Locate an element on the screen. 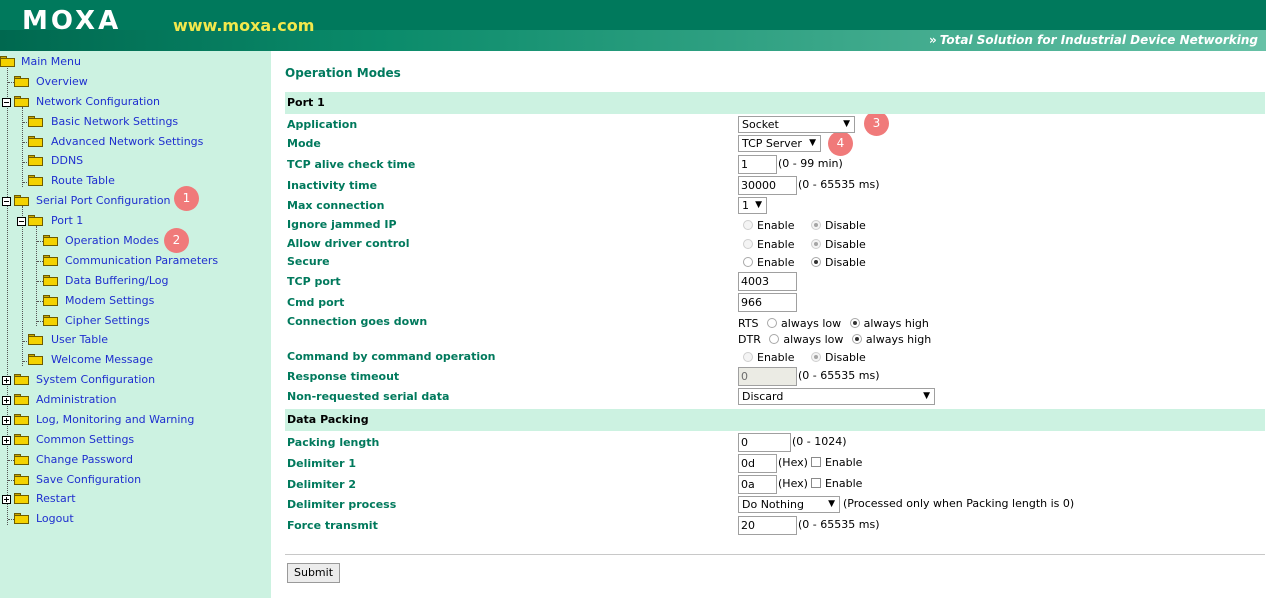  section-data-packing: Data Packing is located at coordinates (775, 420).